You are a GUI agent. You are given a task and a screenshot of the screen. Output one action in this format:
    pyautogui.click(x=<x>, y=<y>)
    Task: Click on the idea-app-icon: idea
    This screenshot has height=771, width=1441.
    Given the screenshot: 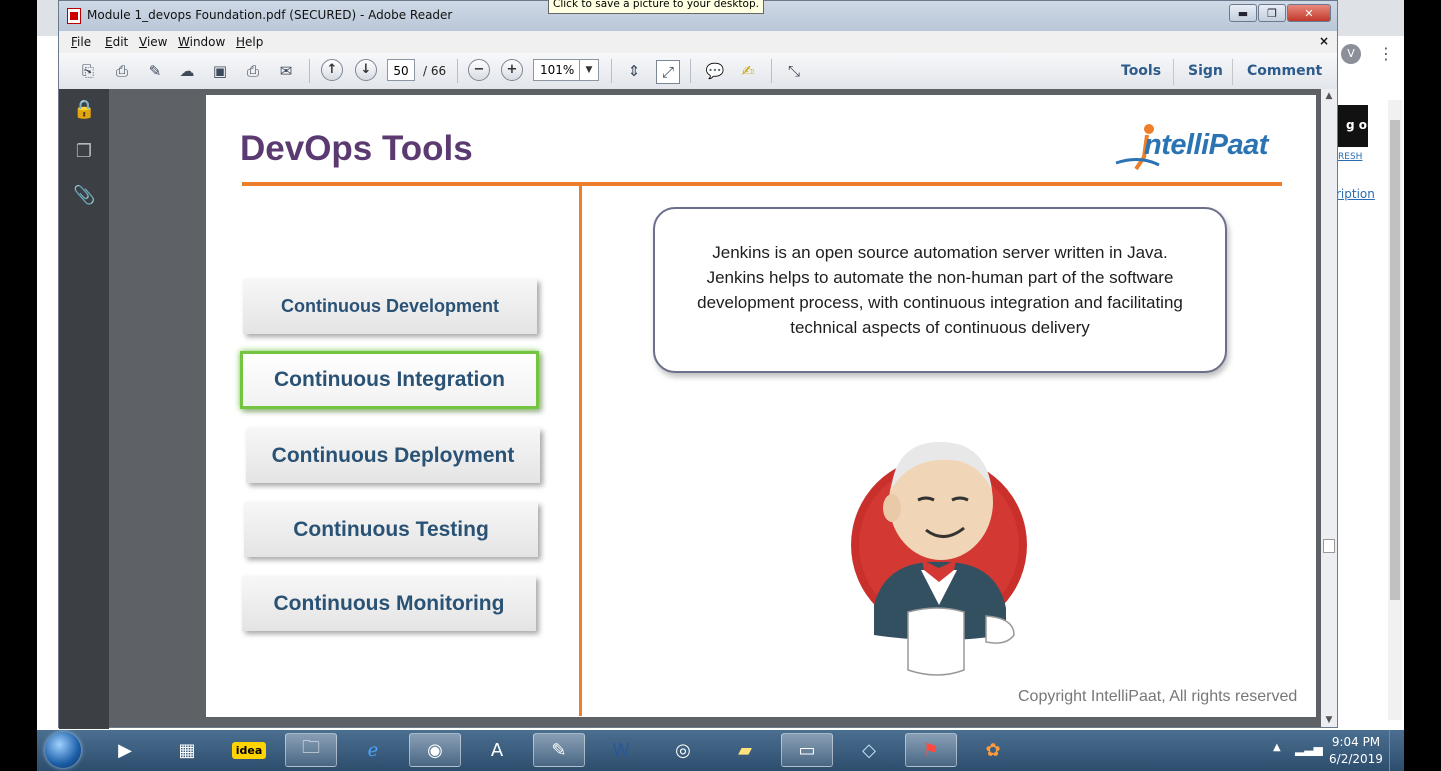 What is the action you would take?
    pyautogui.click(x=249, y=750)
    